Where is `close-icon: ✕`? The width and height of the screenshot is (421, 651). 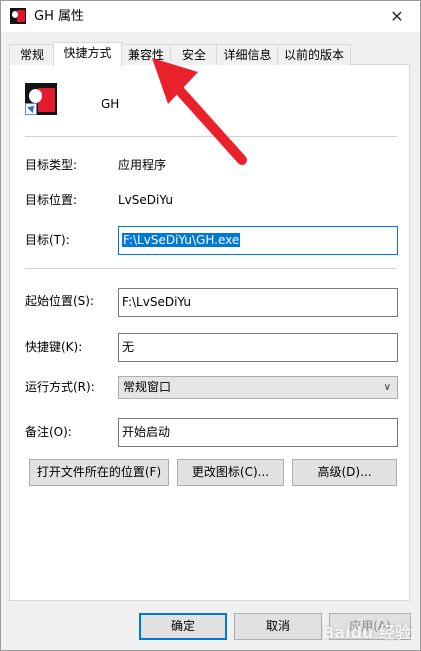 close-icon: ✕ is located at coordinates (397, 16).